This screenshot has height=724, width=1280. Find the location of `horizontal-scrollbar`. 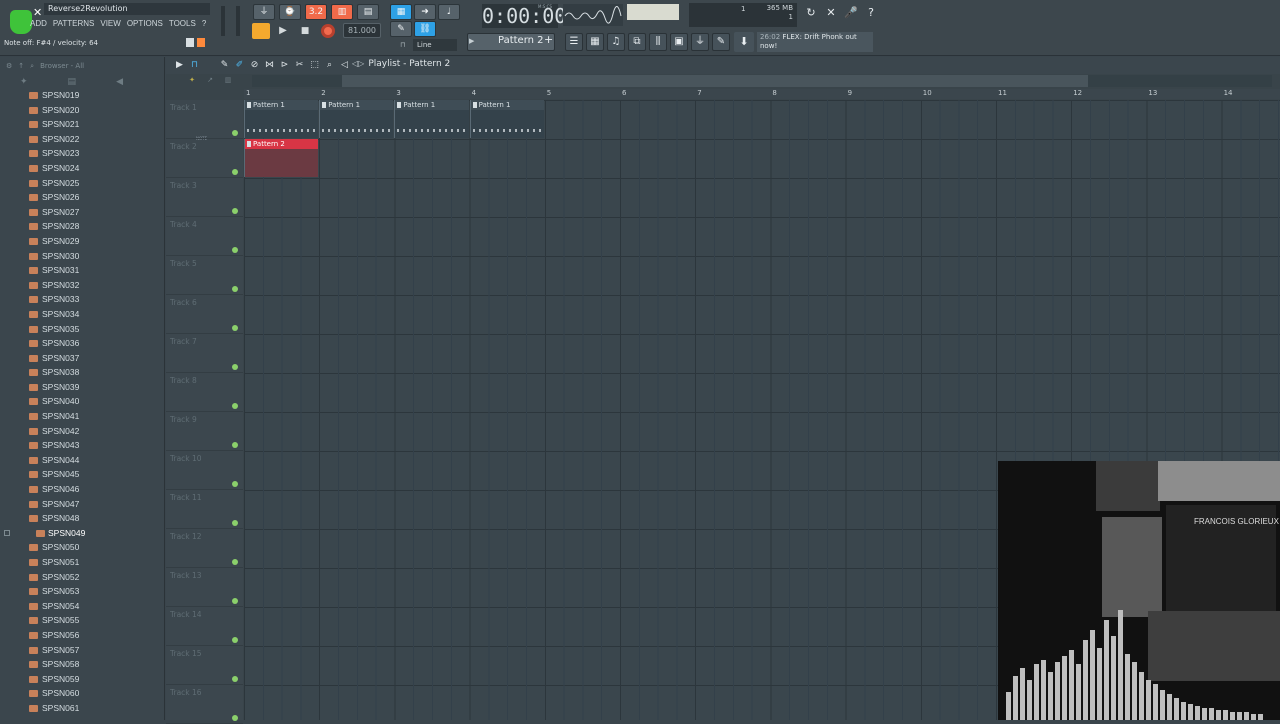

horizontal-scrollbar is located at coordinates (762, 81).